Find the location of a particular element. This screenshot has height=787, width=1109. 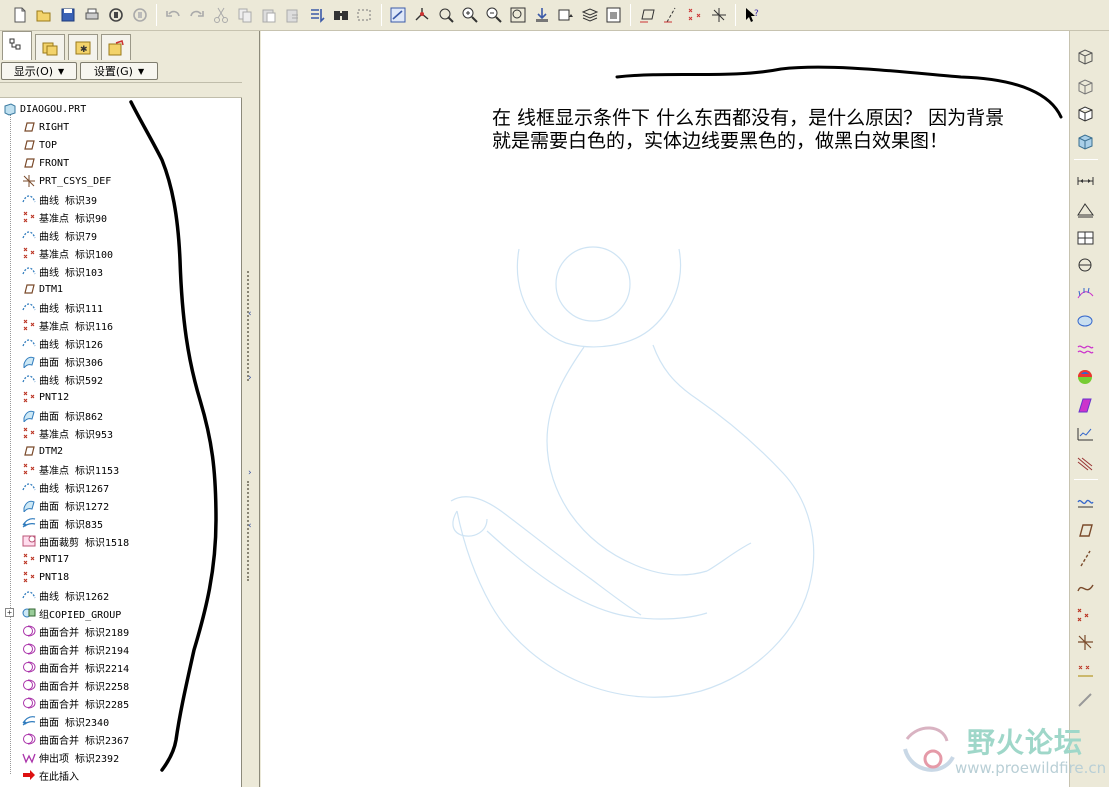

splitter-grip-top is located at coordinates (249, 326).